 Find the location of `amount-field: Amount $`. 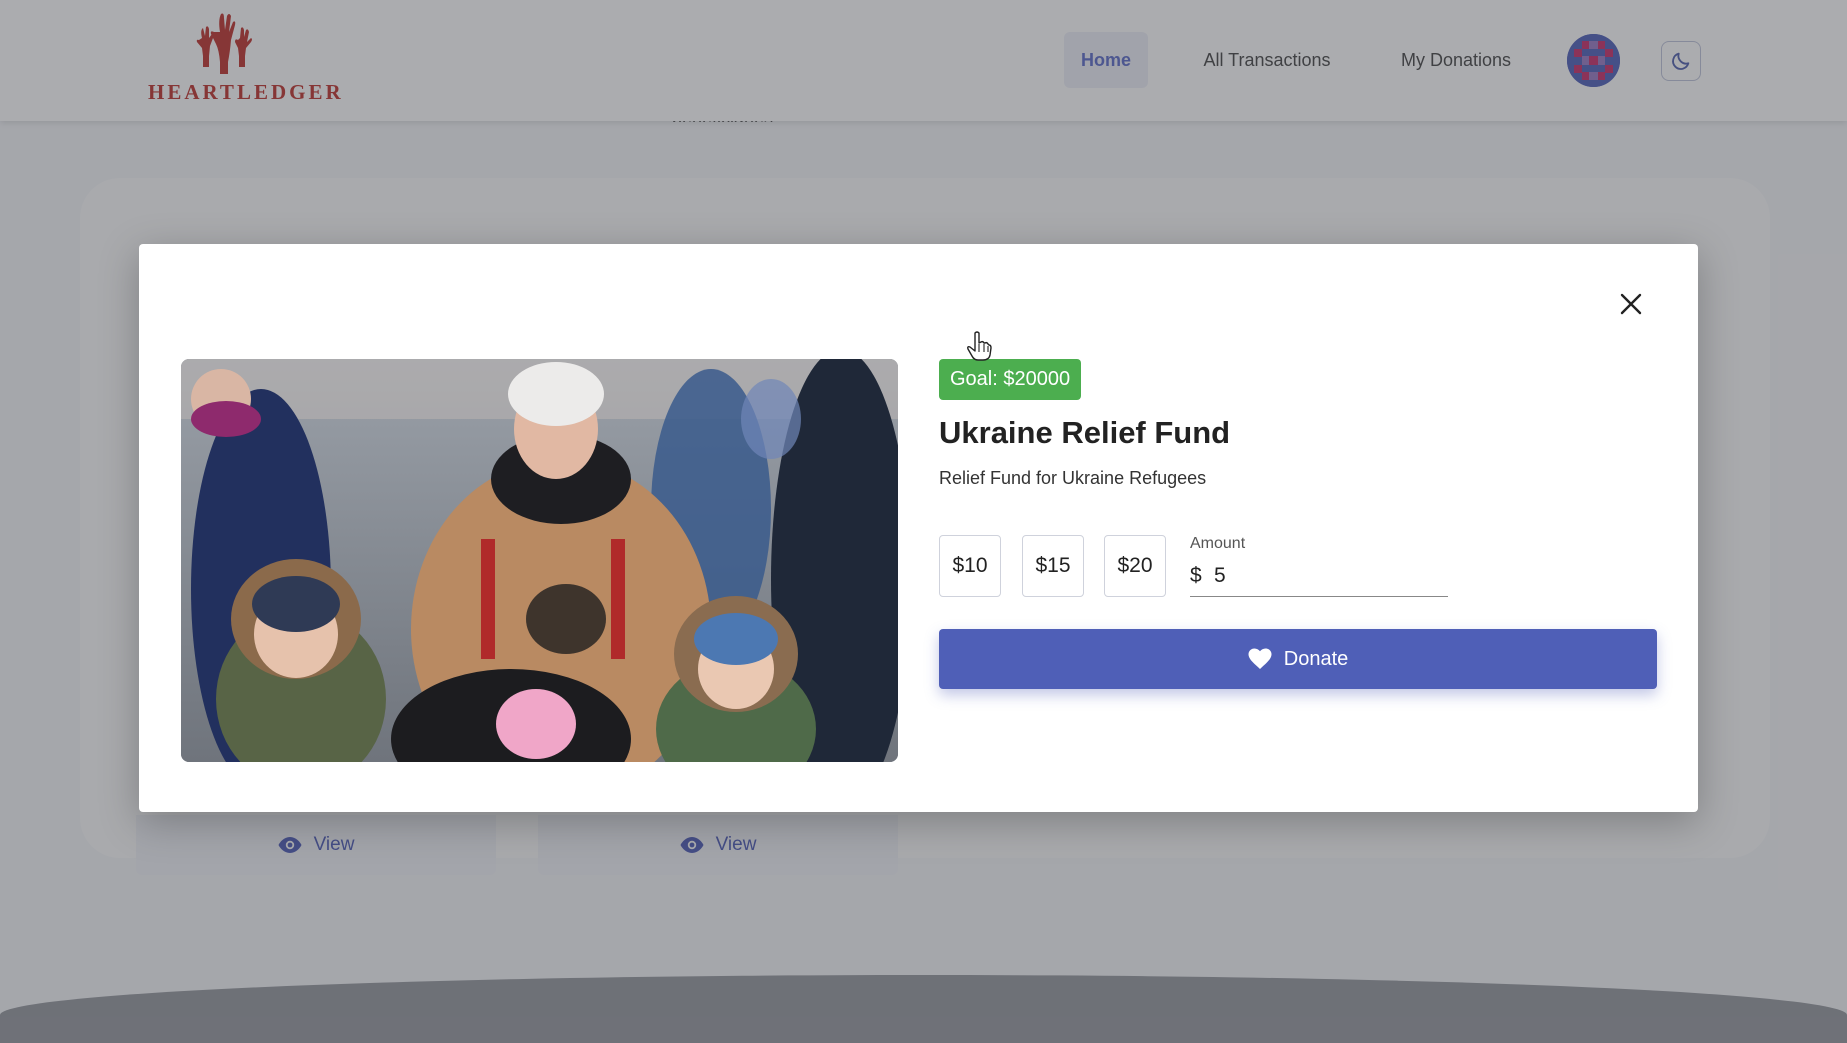

amount-field: Amount $ is located at coordinates (1319, 566).